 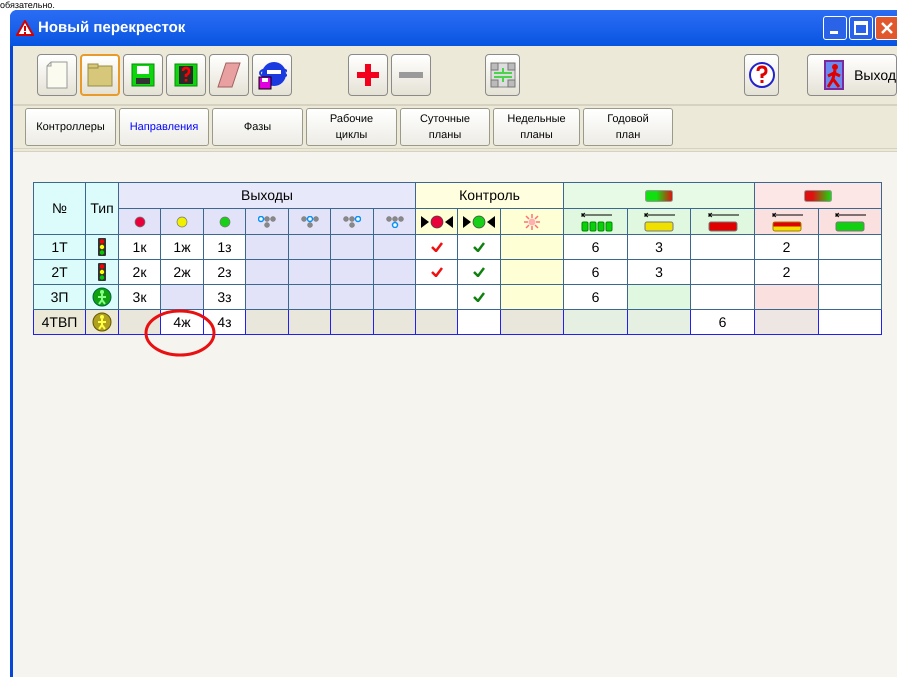 I want to click on eraser-icon, so click(x=229, y=75).